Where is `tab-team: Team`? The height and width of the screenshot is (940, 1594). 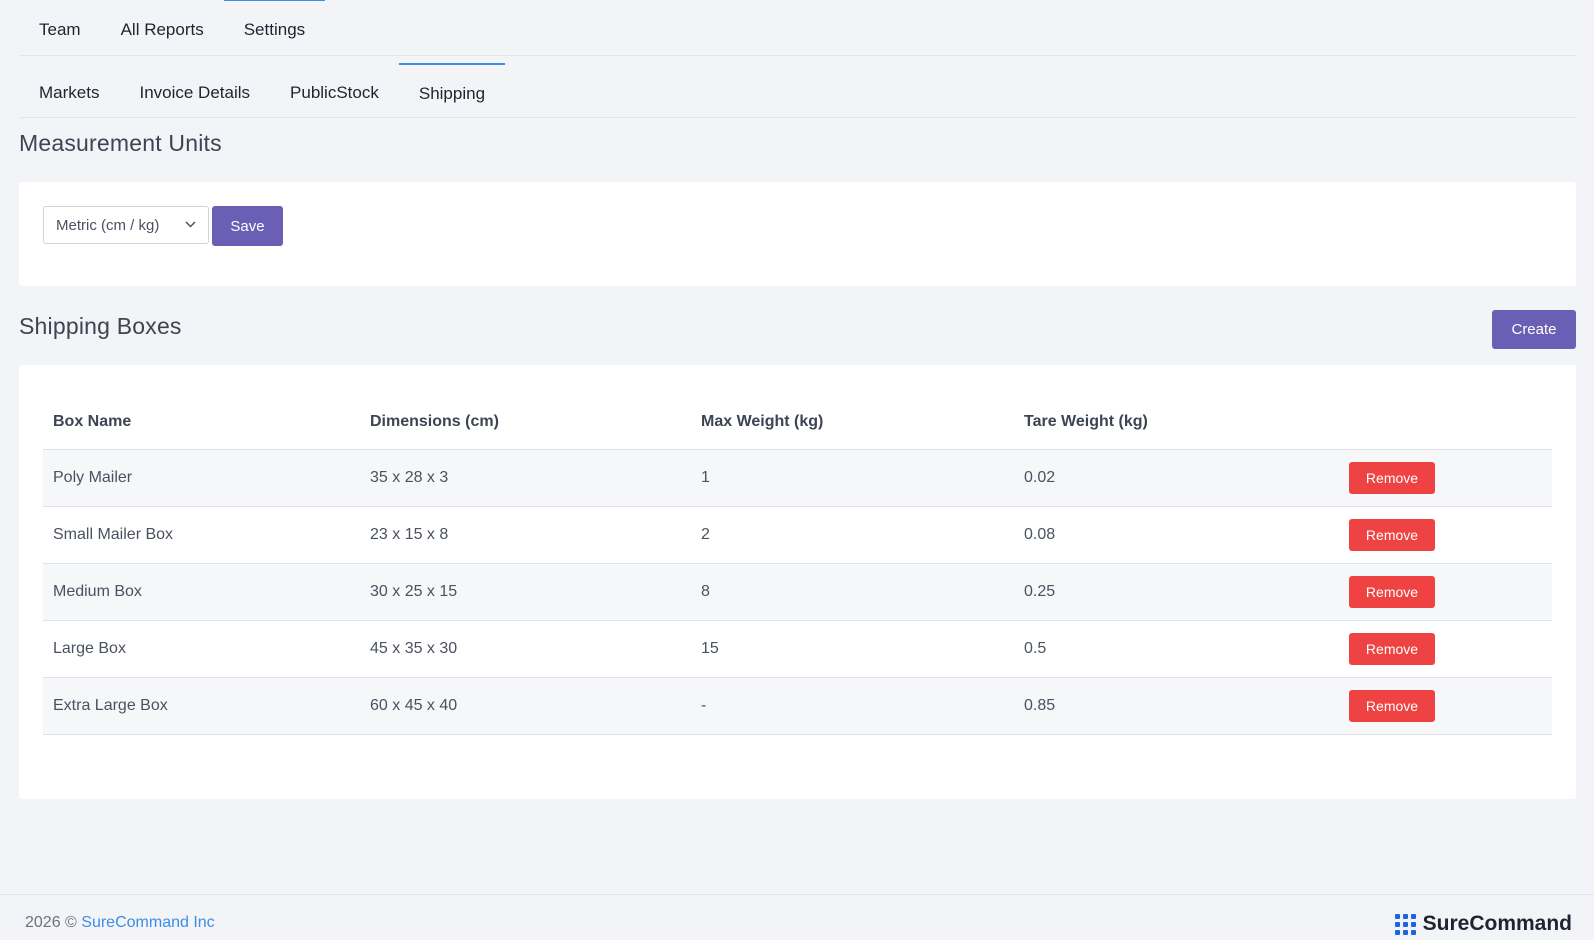
tab-team: Team is located at coordinates (60, 37).